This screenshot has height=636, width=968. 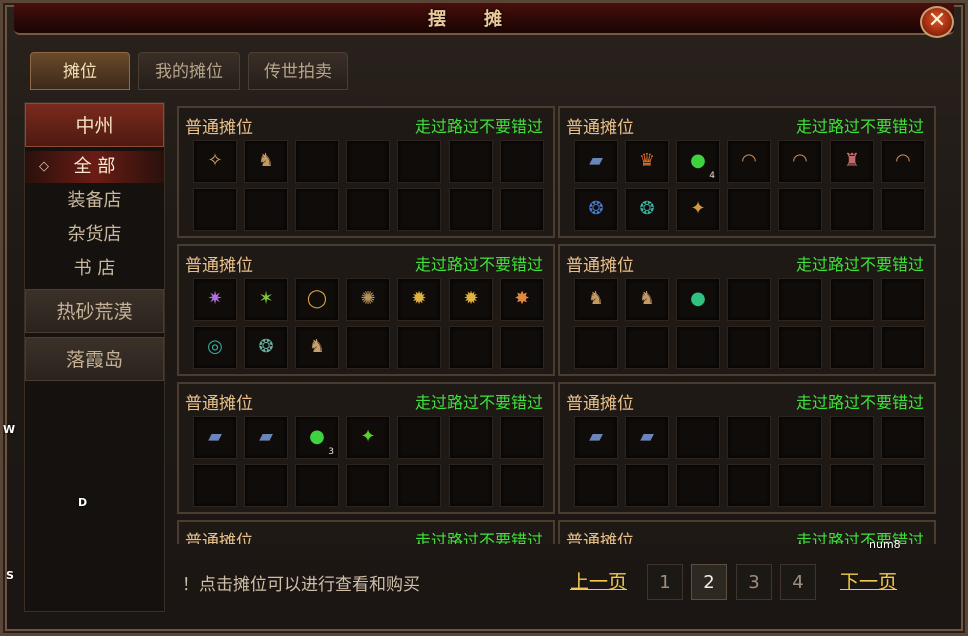 I want to click on item-slot: ✷, so click(x=215, y=299).